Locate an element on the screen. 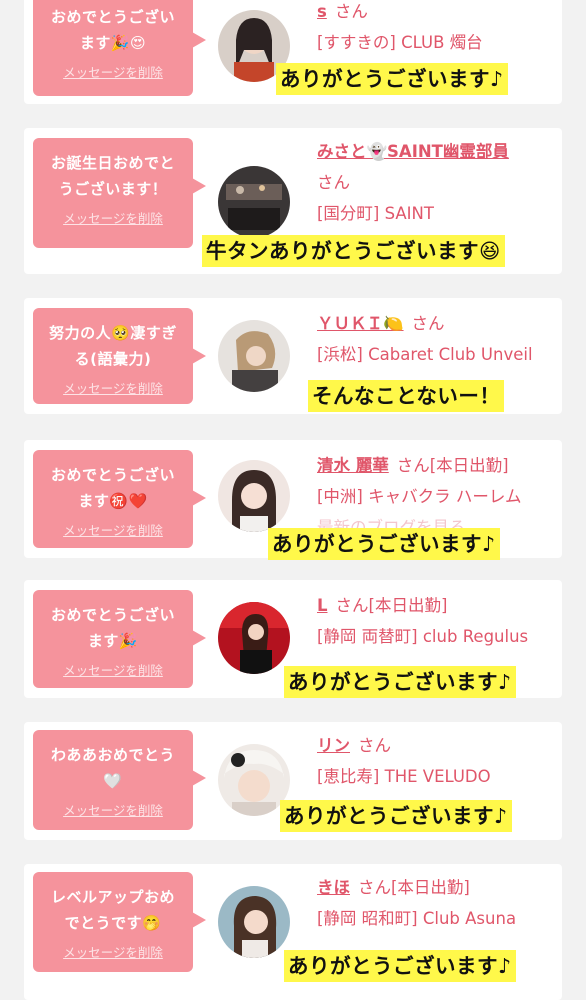 This screenshot has height=1000, width=586. shop-info: [恵比寿] THE VELUDO is located at coordinates (404, 776).